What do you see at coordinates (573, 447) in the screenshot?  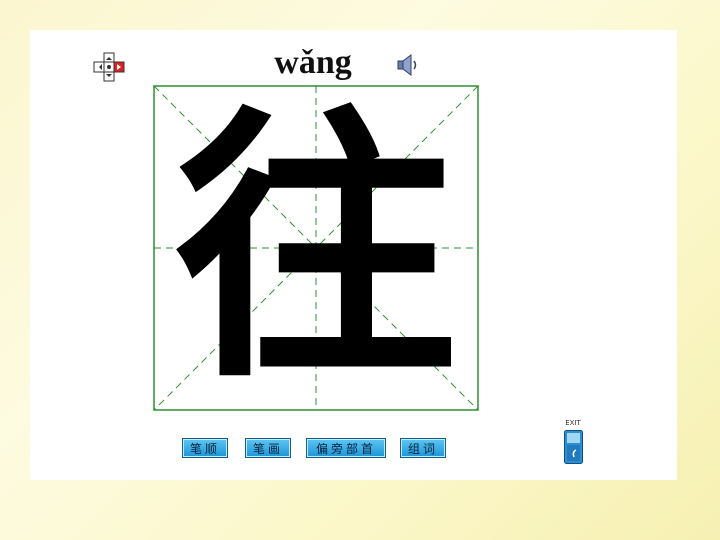 I see `exit-door-icon` at bounding box center [573, 447].